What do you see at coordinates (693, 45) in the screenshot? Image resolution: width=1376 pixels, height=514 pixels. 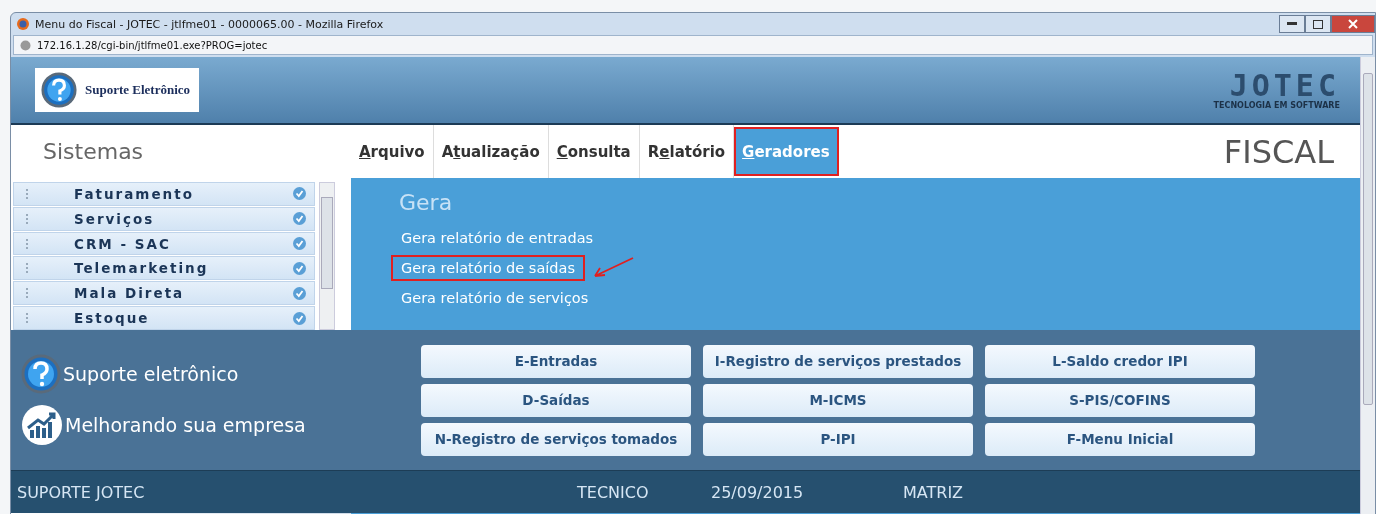 I see `address-bar: 172.16.1.28/cgi-bin/jtlfme01.exe?PROG=jotec` at bounding box center [693, 45].